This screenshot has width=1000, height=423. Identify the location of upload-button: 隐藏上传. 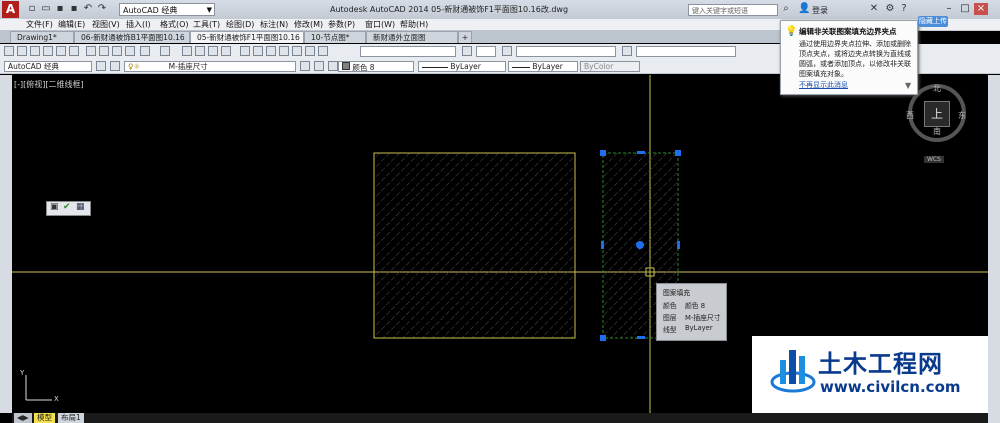
(933, 21).